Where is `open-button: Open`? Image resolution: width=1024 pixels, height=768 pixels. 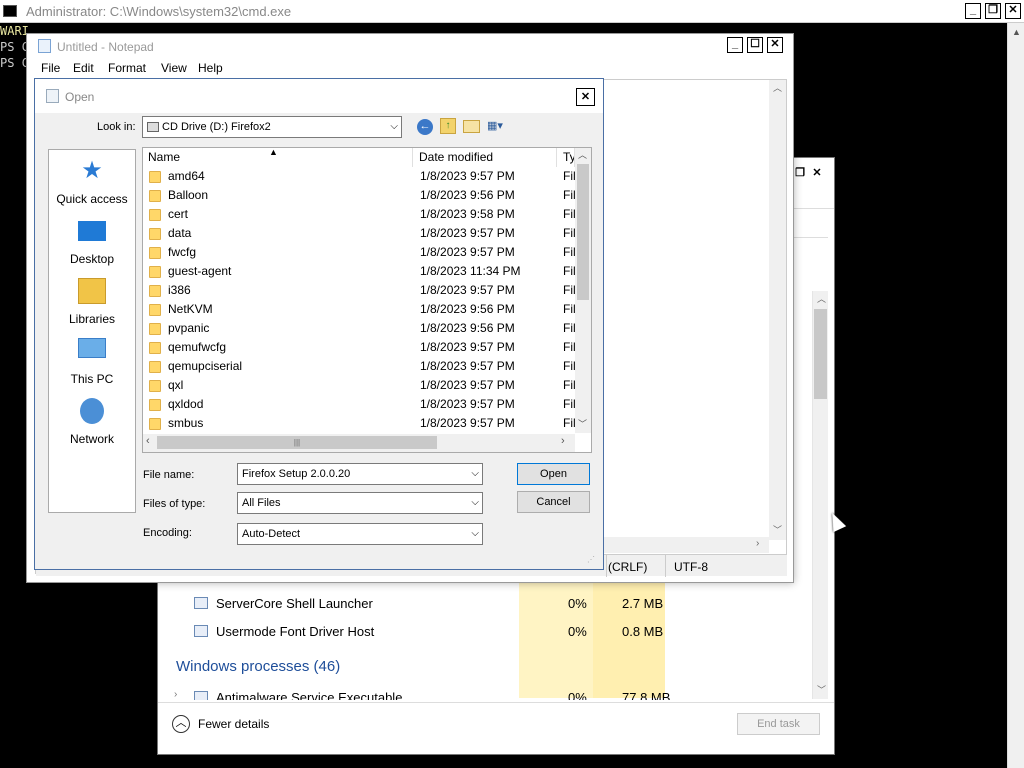 open-button: Open is located at coordinates (553, 474).